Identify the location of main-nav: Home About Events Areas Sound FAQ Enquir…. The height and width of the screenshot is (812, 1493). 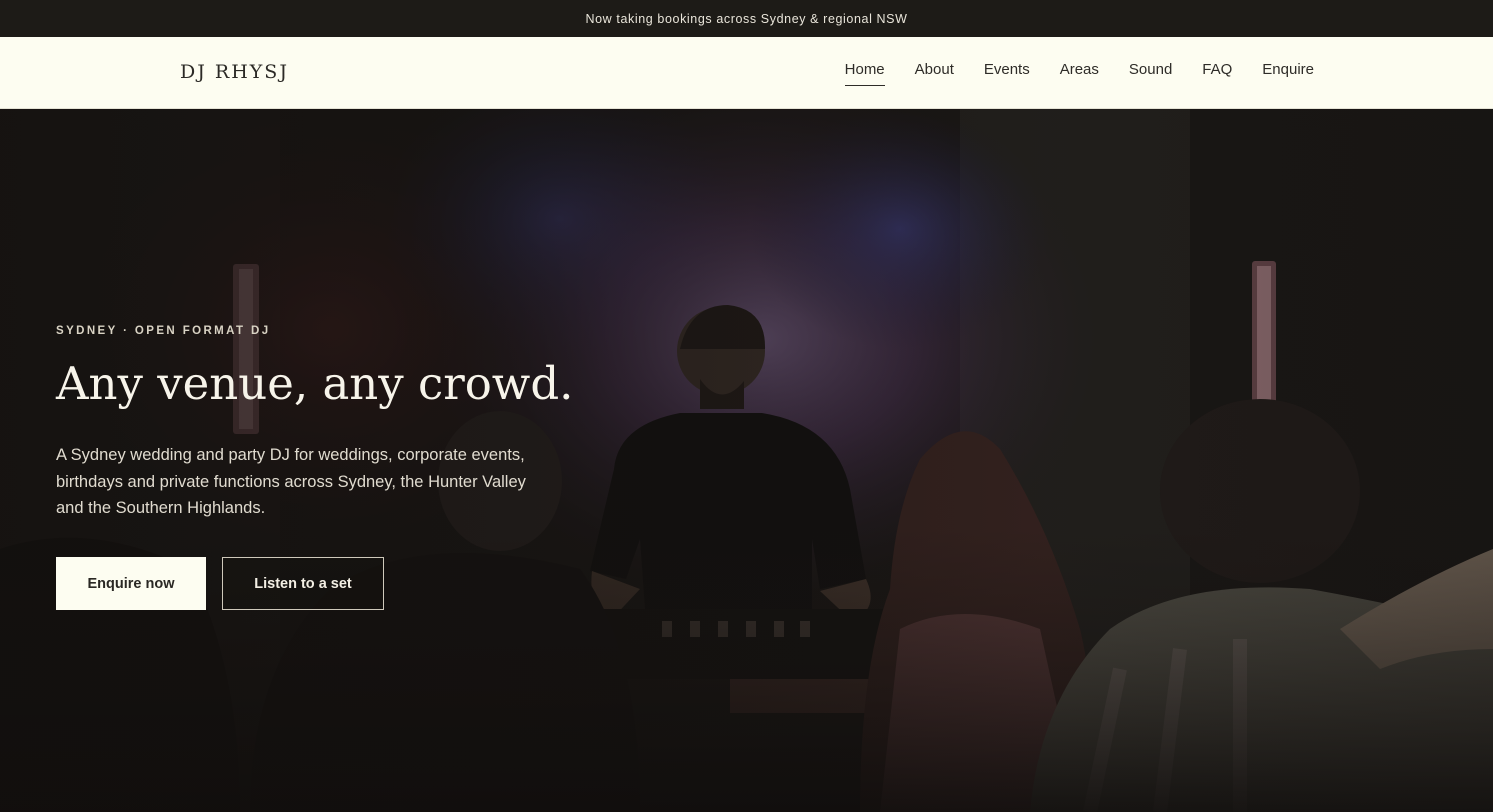
(1079, 73).